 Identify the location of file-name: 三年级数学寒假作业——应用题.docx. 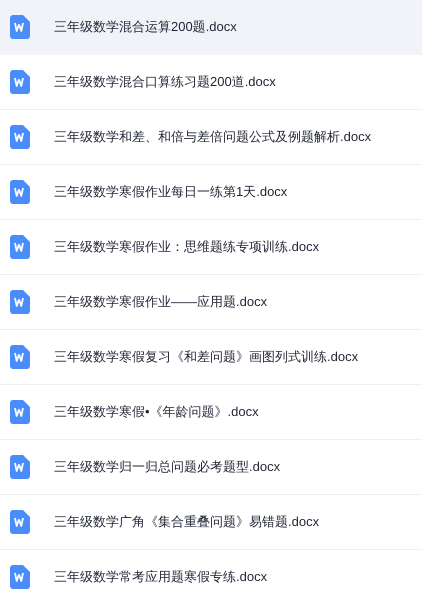
(161, 302).